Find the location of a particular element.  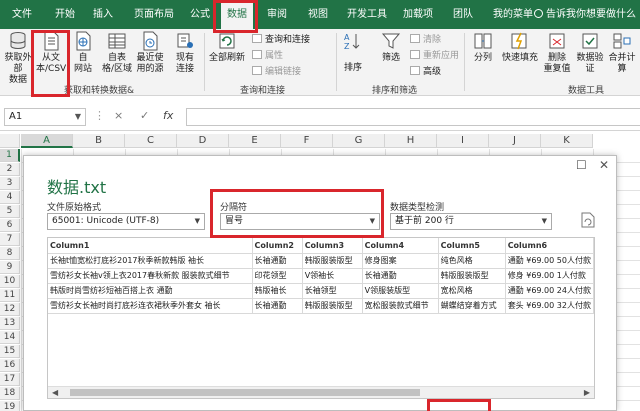

group-separator is located at coordinates (464, 62).